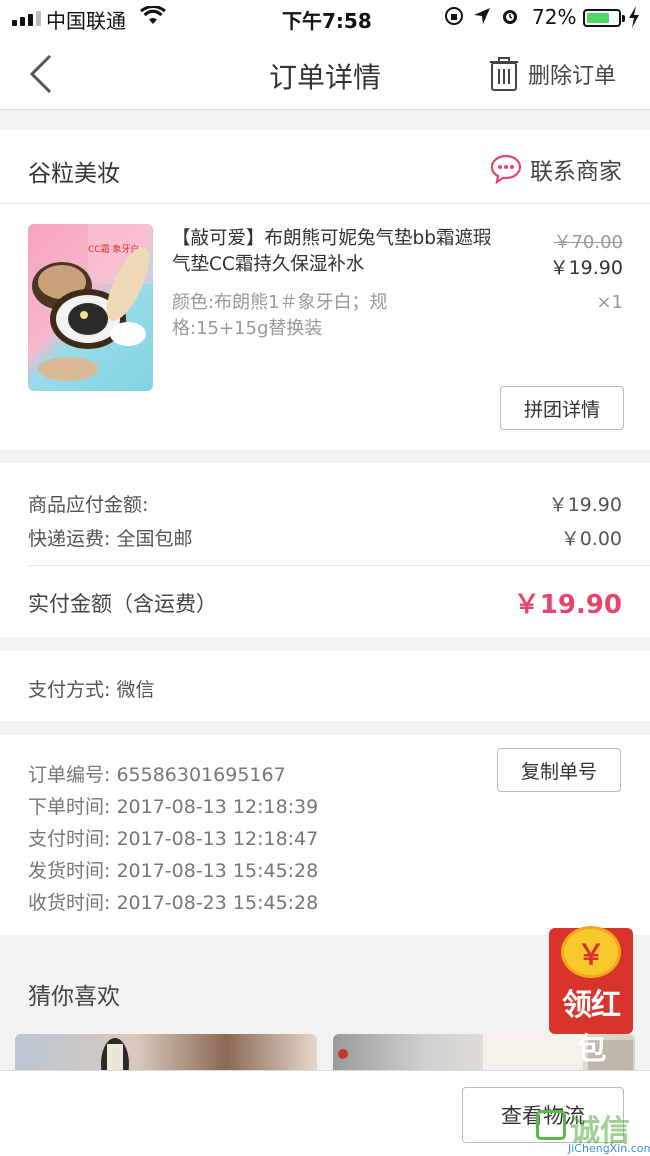 The height and width of the screenshot is (1156, 650). Describe the element at coordinates (585, 505) in the screenshot. I see `goods-amount-value: ￥19.90` at that location.